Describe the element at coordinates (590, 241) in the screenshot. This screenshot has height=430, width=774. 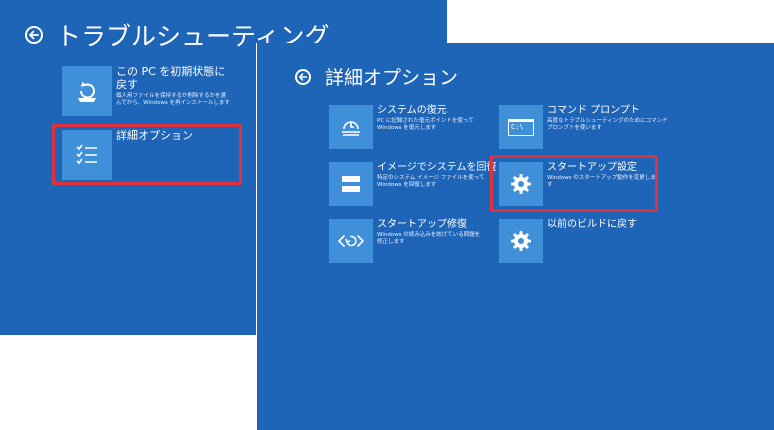
I see `tile-text: 以前のビルドに戻す` at that location.